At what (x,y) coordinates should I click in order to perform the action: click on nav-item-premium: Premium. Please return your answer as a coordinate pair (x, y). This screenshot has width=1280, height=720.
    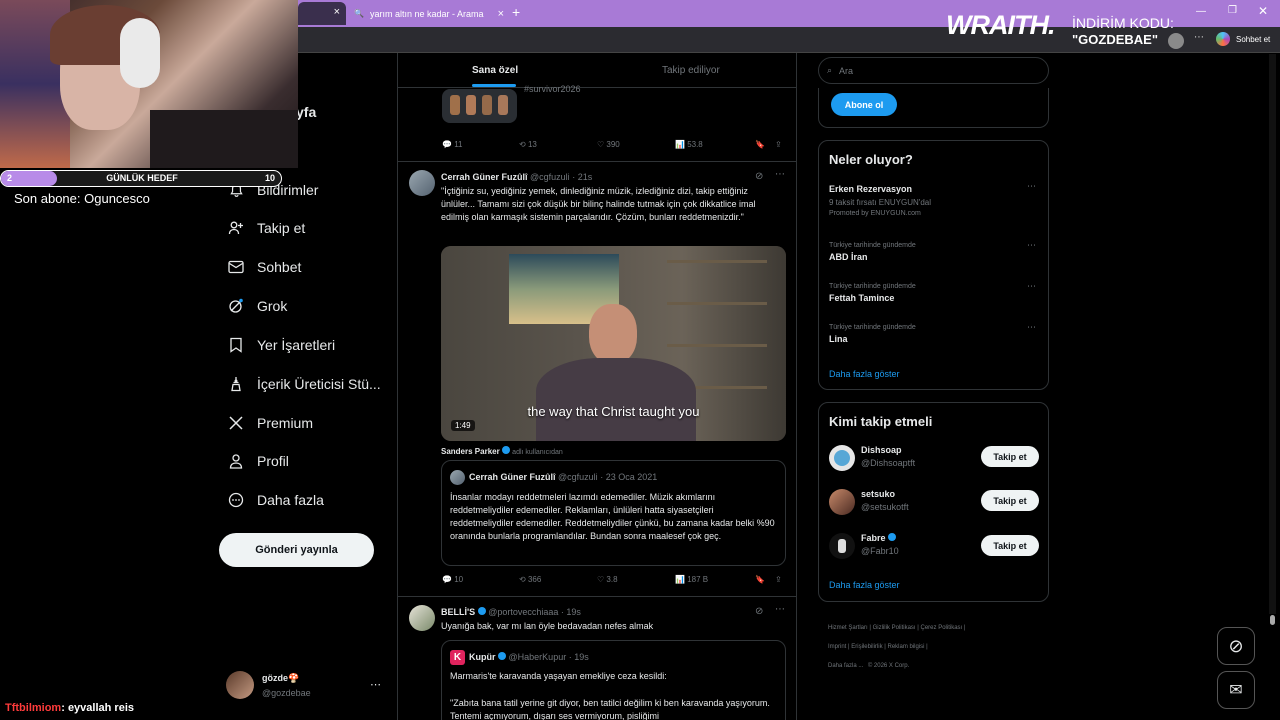
    Looking at the image, I should click on (270, 423).